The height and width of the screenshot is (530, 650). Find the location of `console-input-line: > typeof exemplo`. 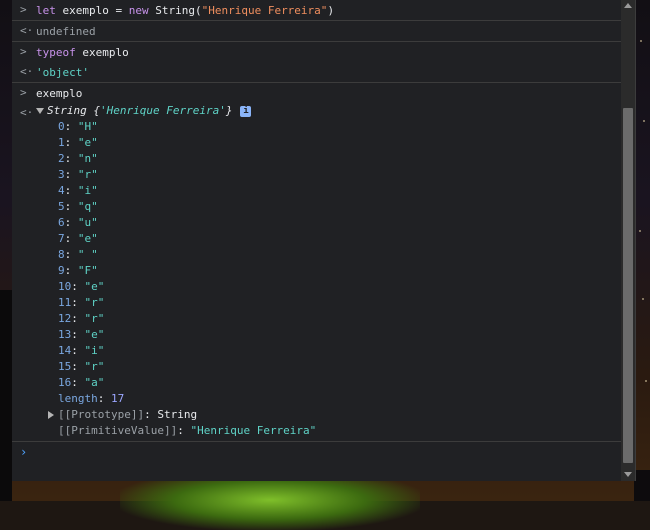

console-input-line: > typeof exemplo is located at coordinates (316, 52).